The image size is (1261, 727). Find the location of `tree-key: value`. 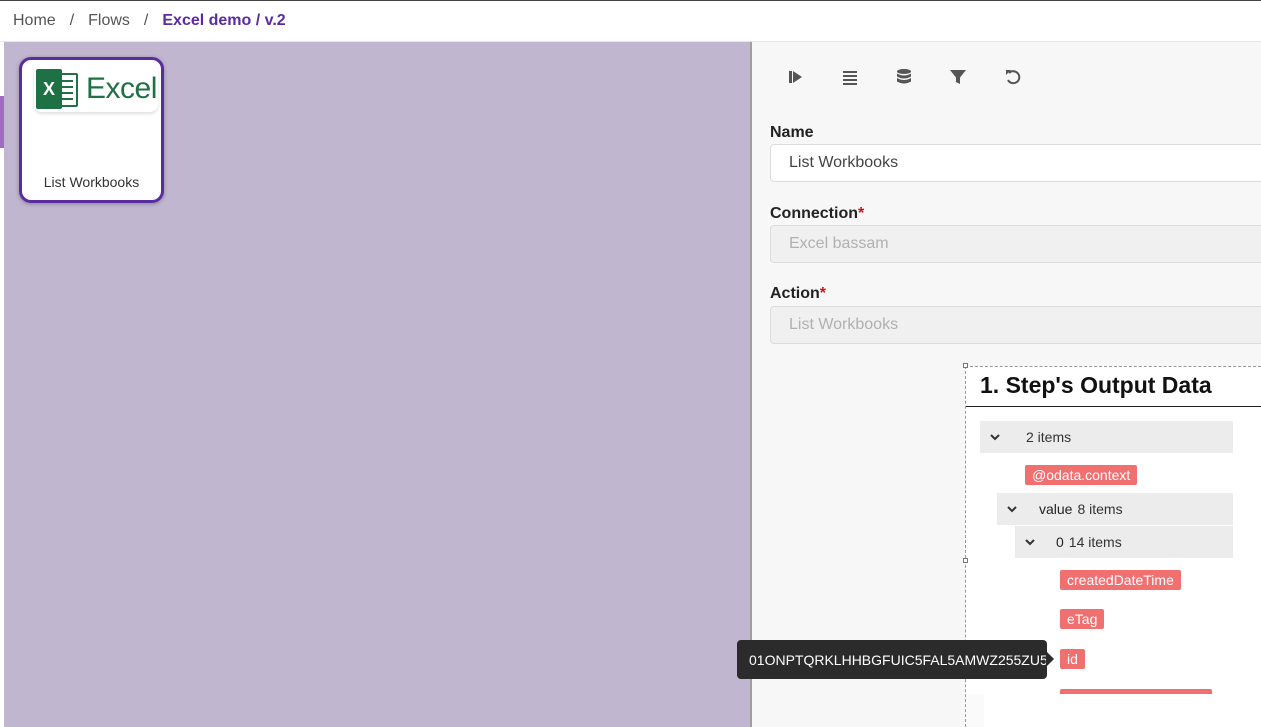

tree-key: value is located at coordinates (1056, 509).